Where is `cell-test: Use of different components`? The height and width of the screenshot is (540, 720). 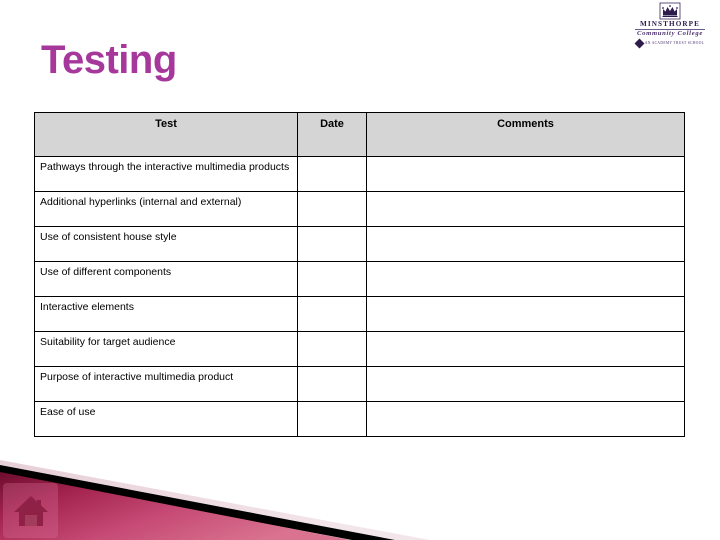 cell-test: Use of different components is located at coordinates (166, 279).